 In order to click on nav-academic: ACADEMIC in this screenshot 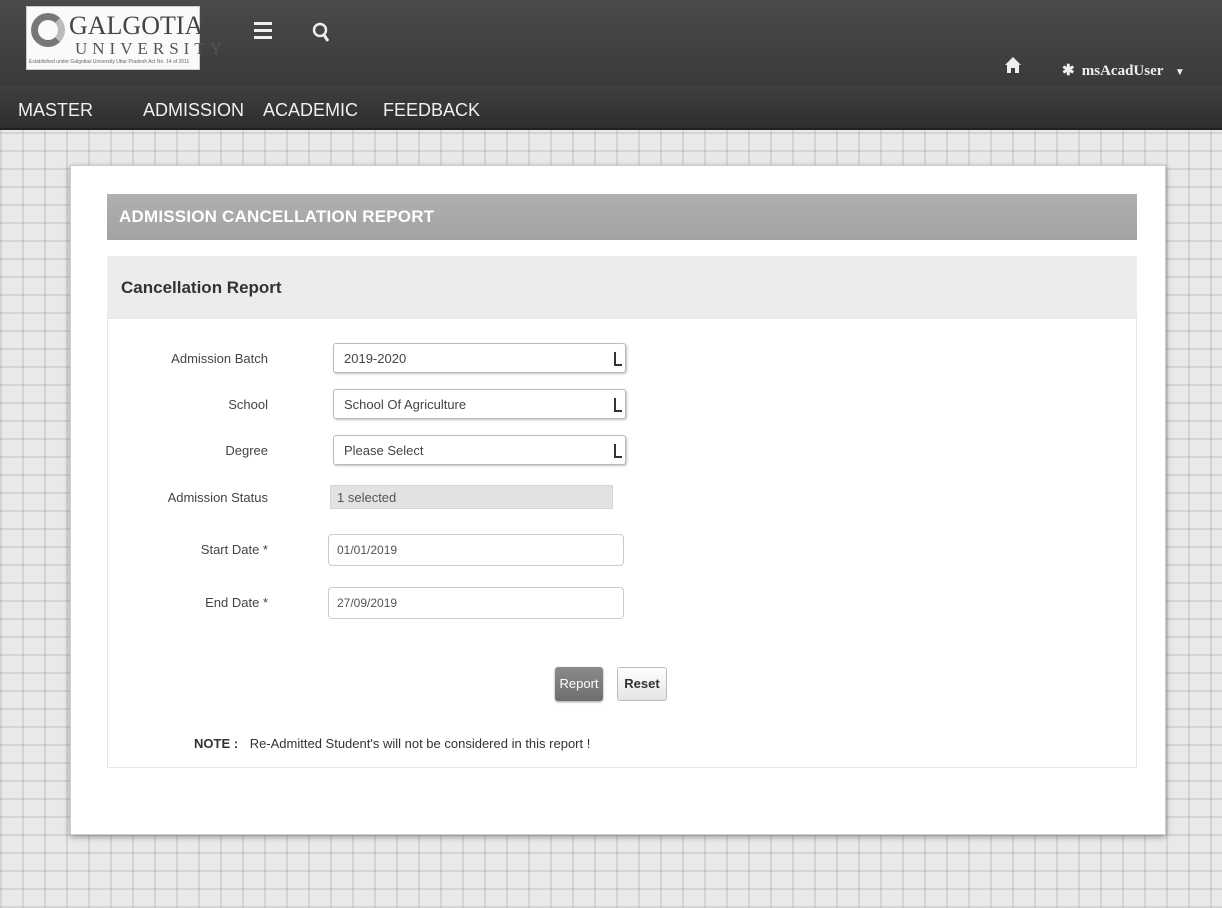, I will do `click(310, 110)`.